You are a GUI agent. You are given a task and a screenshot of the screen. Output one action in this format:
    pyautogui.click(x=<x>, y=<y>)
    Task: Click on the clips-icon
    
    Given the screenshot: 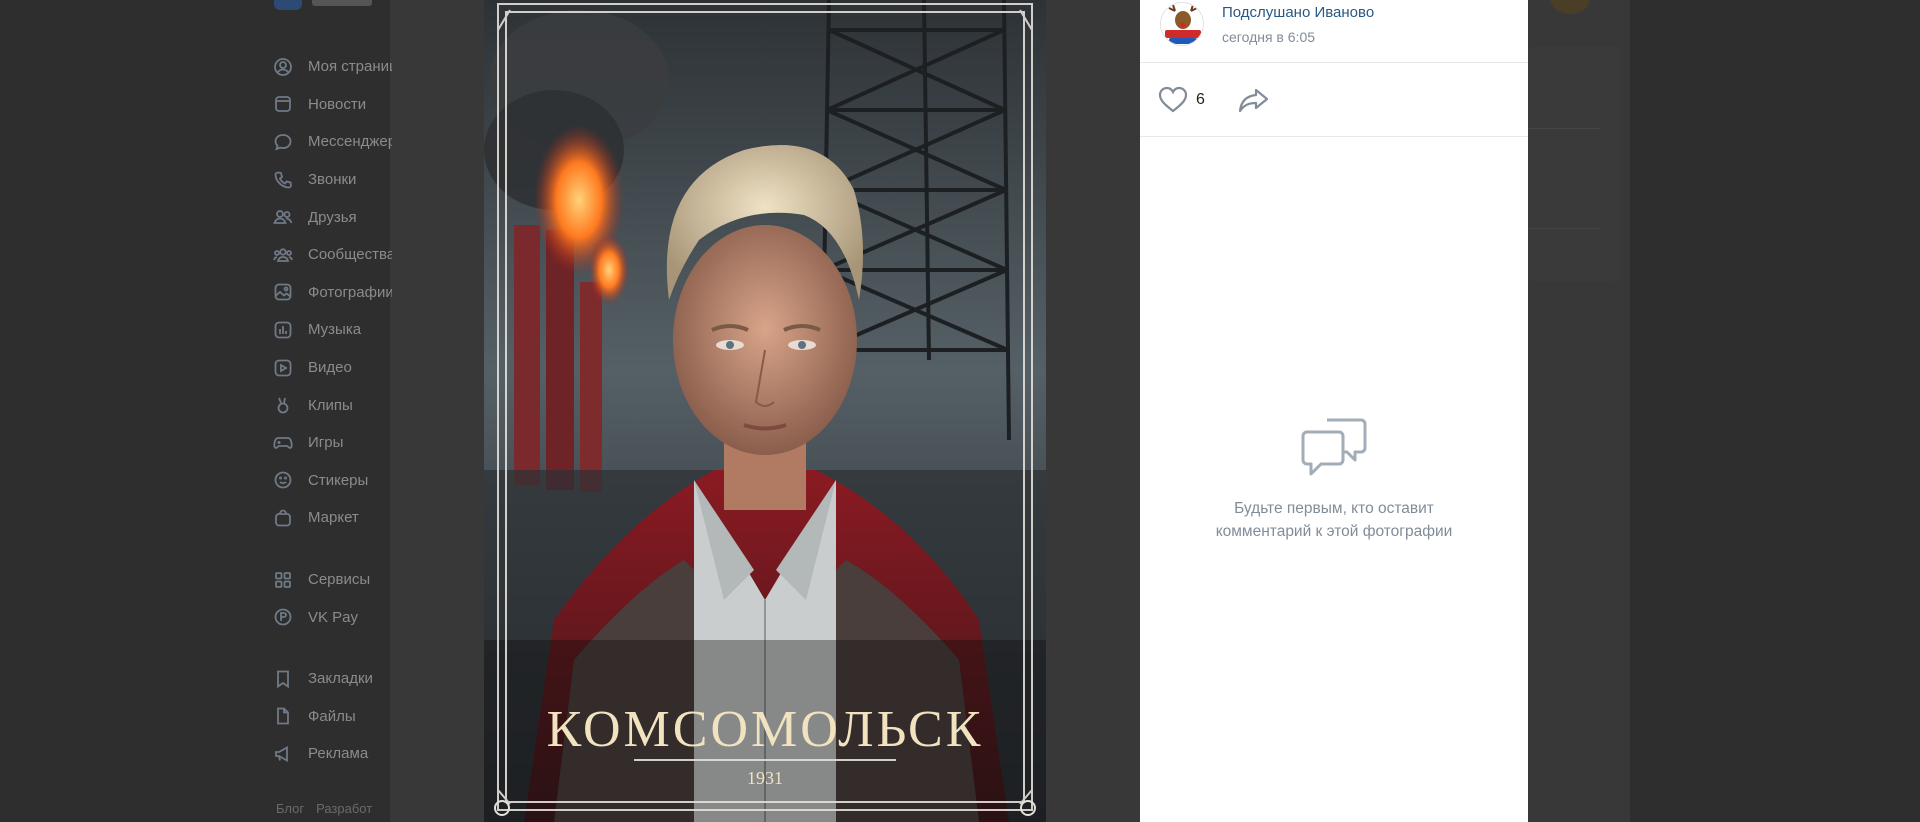 What is the action you would take?
    pyautogui.click(x=283, y=405)
    